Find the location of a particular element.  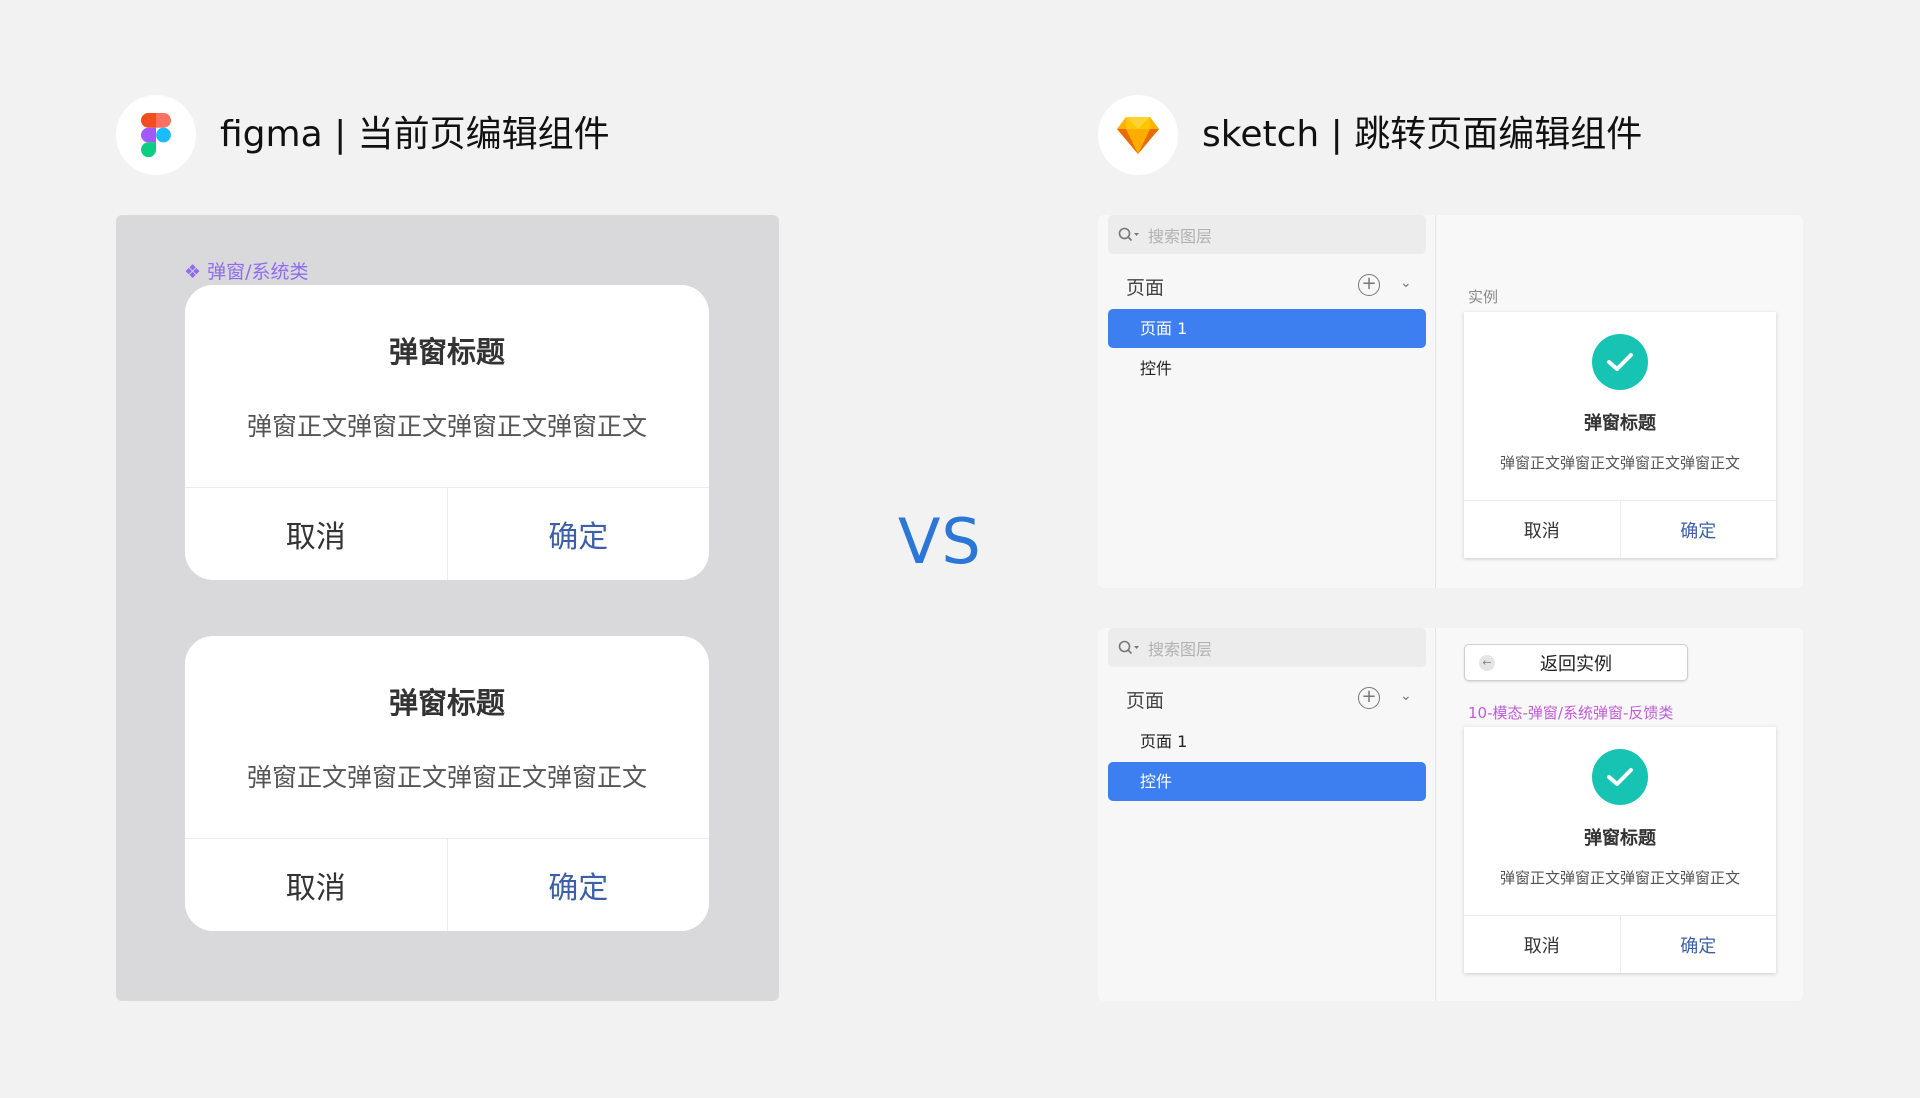

component-label: ❖ 弹窗/系统类 is located at coordinates (246, 270).